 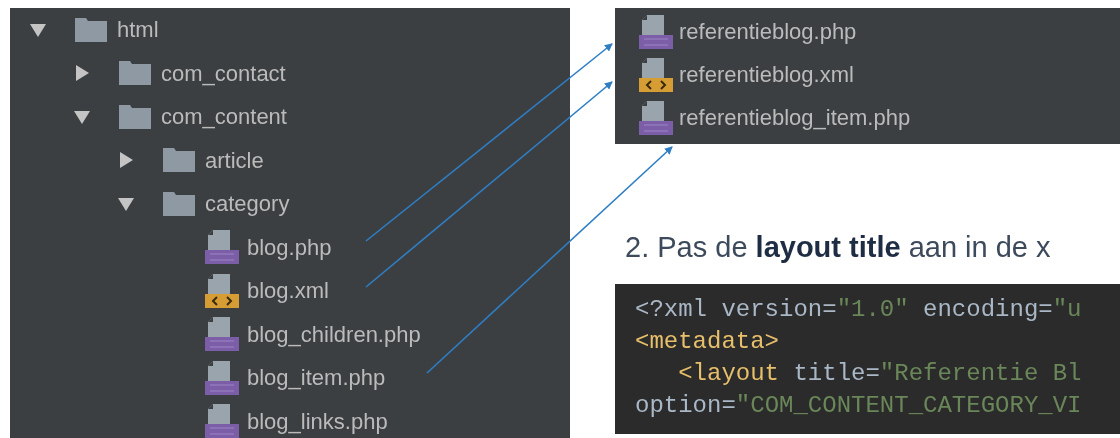 What do you see at coordinates (768, 31) in the screenshot?
I see `file-name: referentieblog.php` at bounding box center [768, 31].